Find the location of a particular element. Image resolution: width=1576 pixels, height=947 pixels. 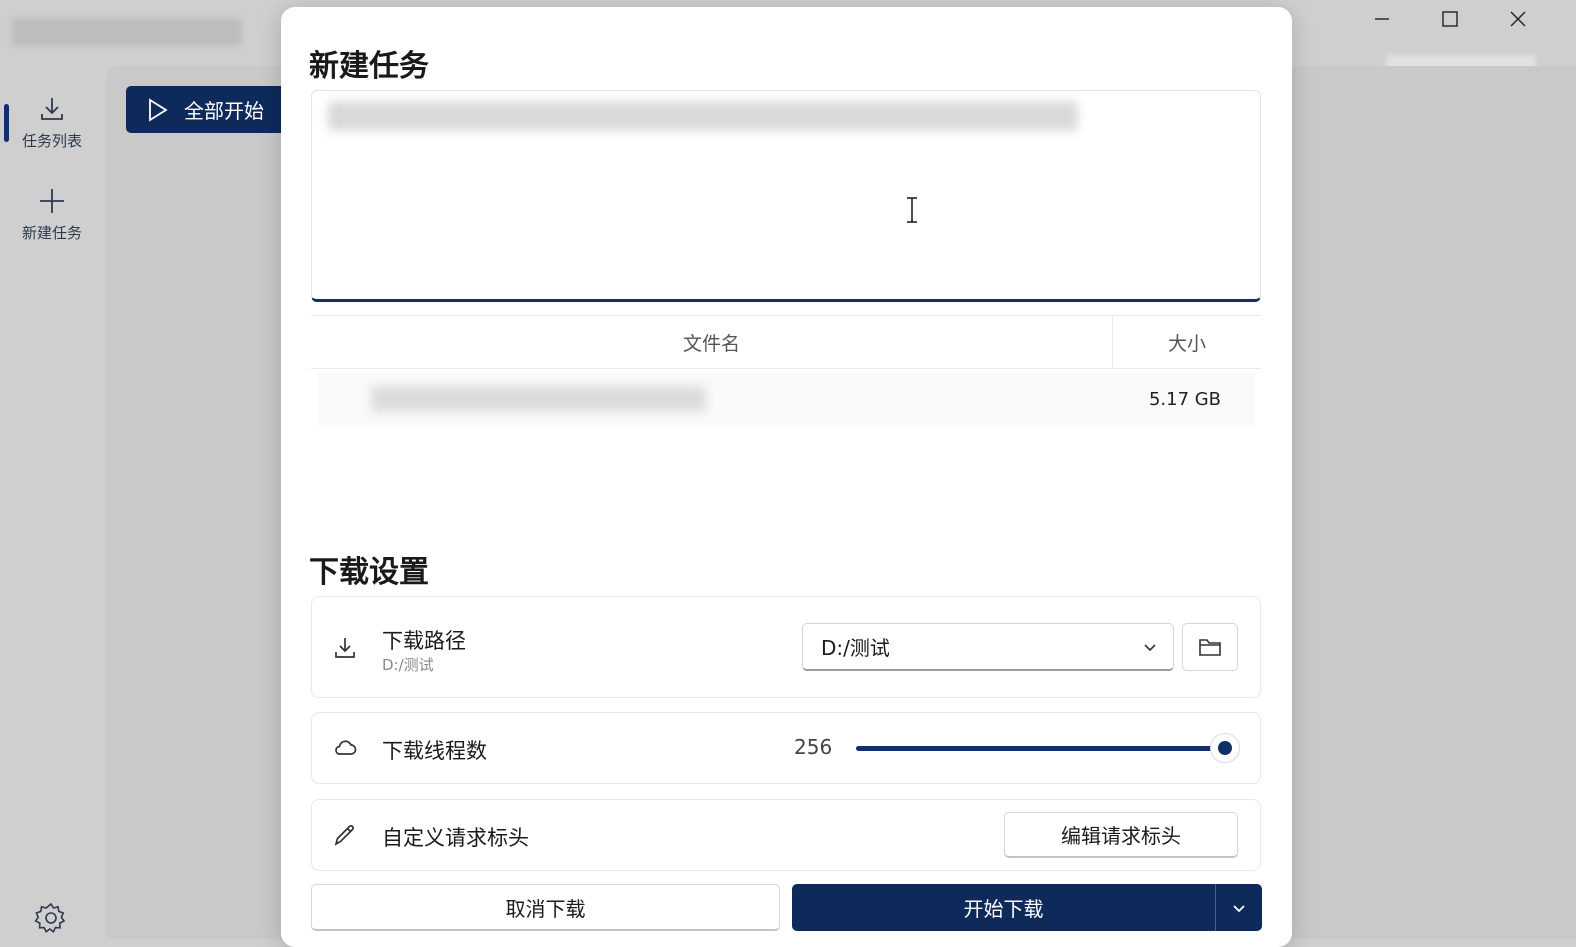

download-threads-label: 下载线程数 is located at coordinates (434, 751).